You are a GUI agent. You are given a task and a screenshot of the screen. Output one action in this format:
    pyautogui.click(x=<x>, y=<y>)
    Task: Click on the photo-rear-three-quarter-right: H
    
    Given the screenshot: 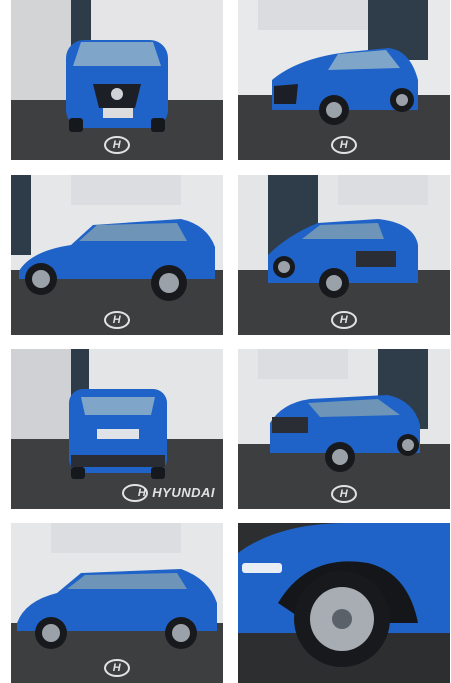 What is the action you would take?
    pyautogui.click(x=344, y=429)
    